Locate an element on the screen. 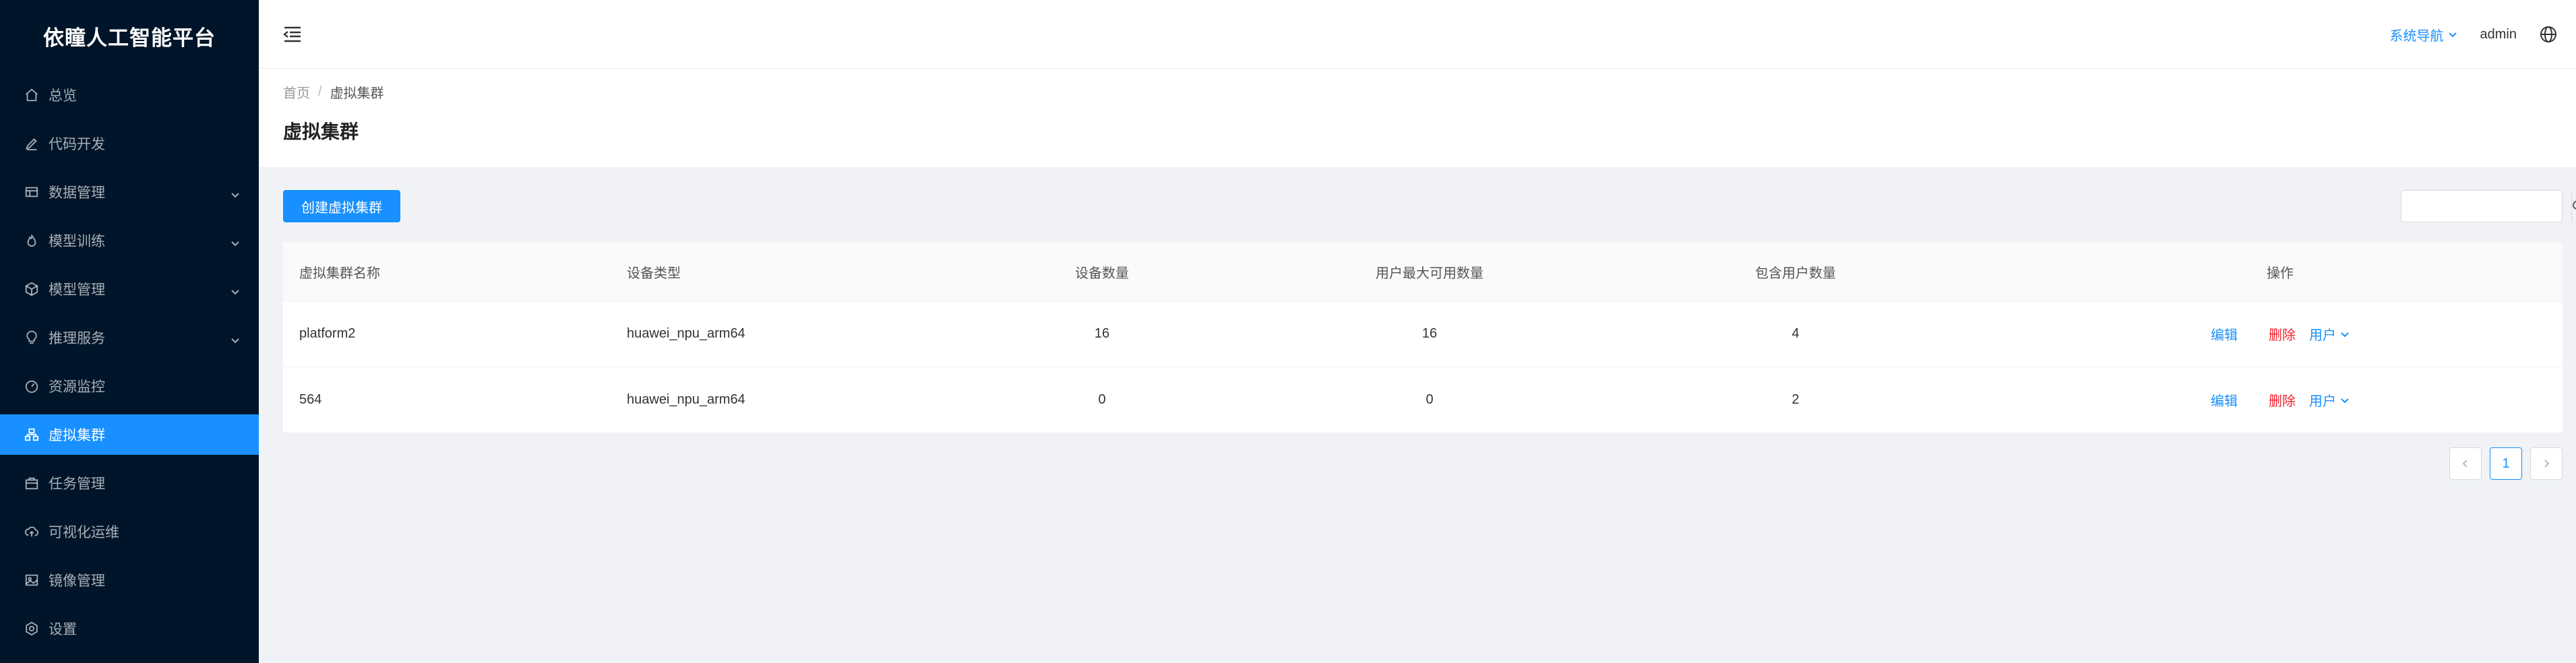 This screenshot has height=663, width=2576. page-number: 1 is located at coordinates (2506, 463).